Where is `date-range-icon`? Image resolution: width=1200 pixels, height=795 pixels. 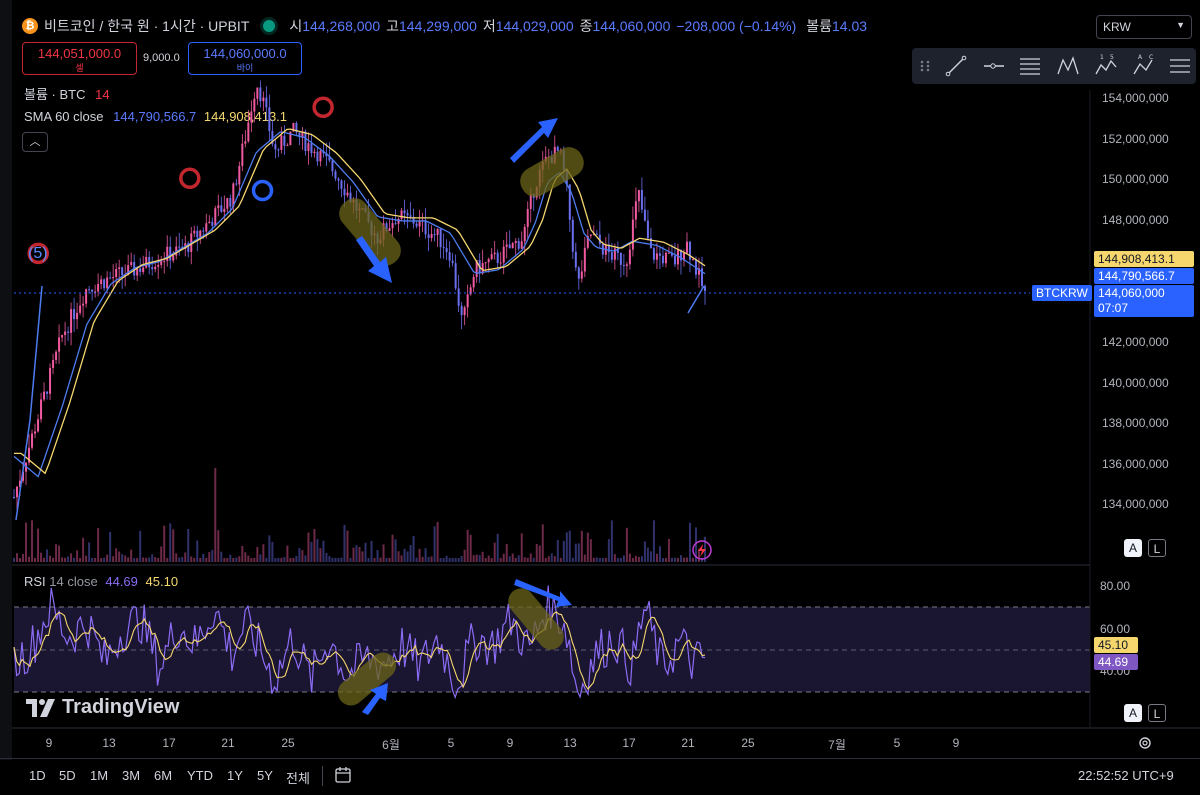 date-range-icon is located at coordinates (344, 775).